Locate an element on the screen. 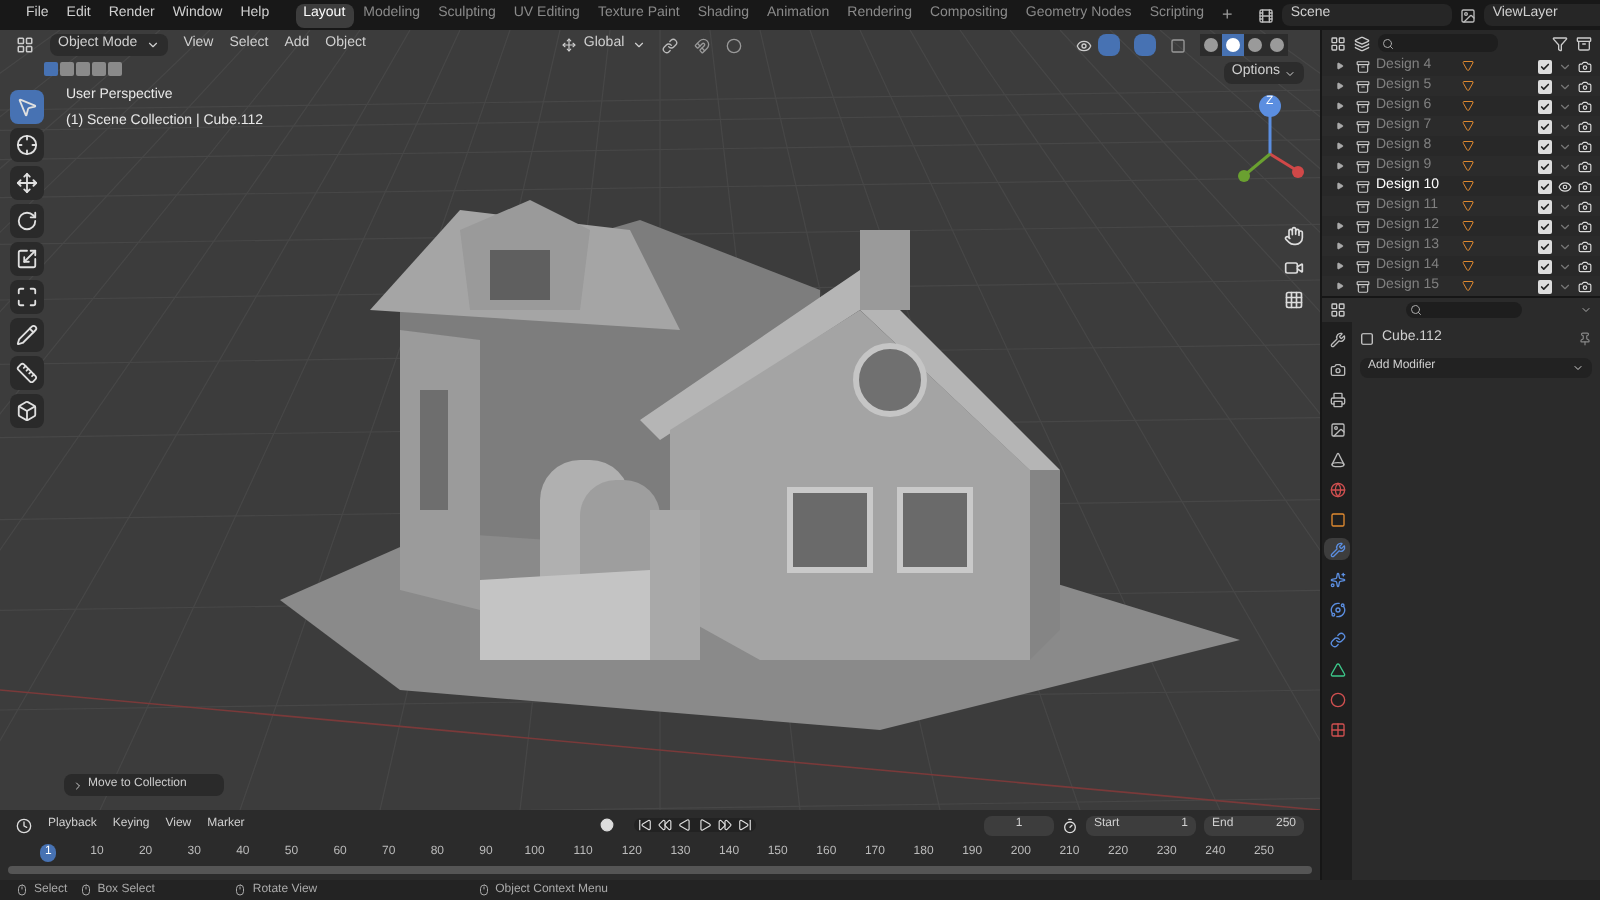 This screenshot has width=1600, height=900. snap-icon is located at coordinates (702, 45).